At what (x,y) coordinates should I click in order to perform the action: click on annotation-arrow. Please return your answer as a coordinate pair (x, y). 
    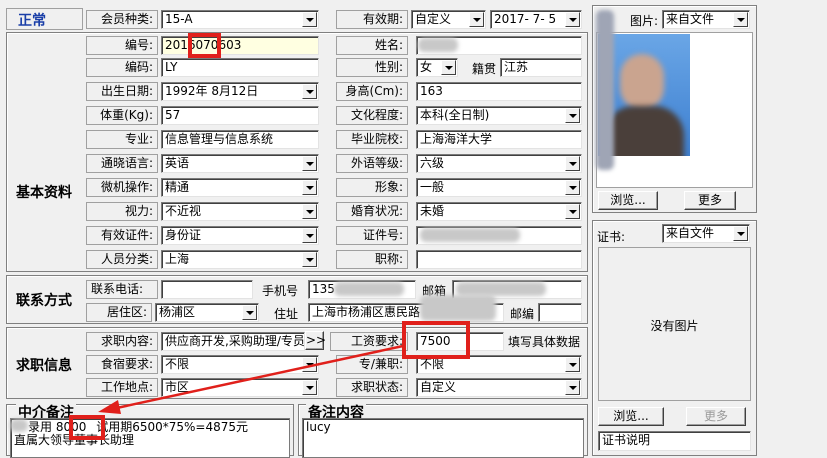
    Looking at the image, I should click on (251, 379).